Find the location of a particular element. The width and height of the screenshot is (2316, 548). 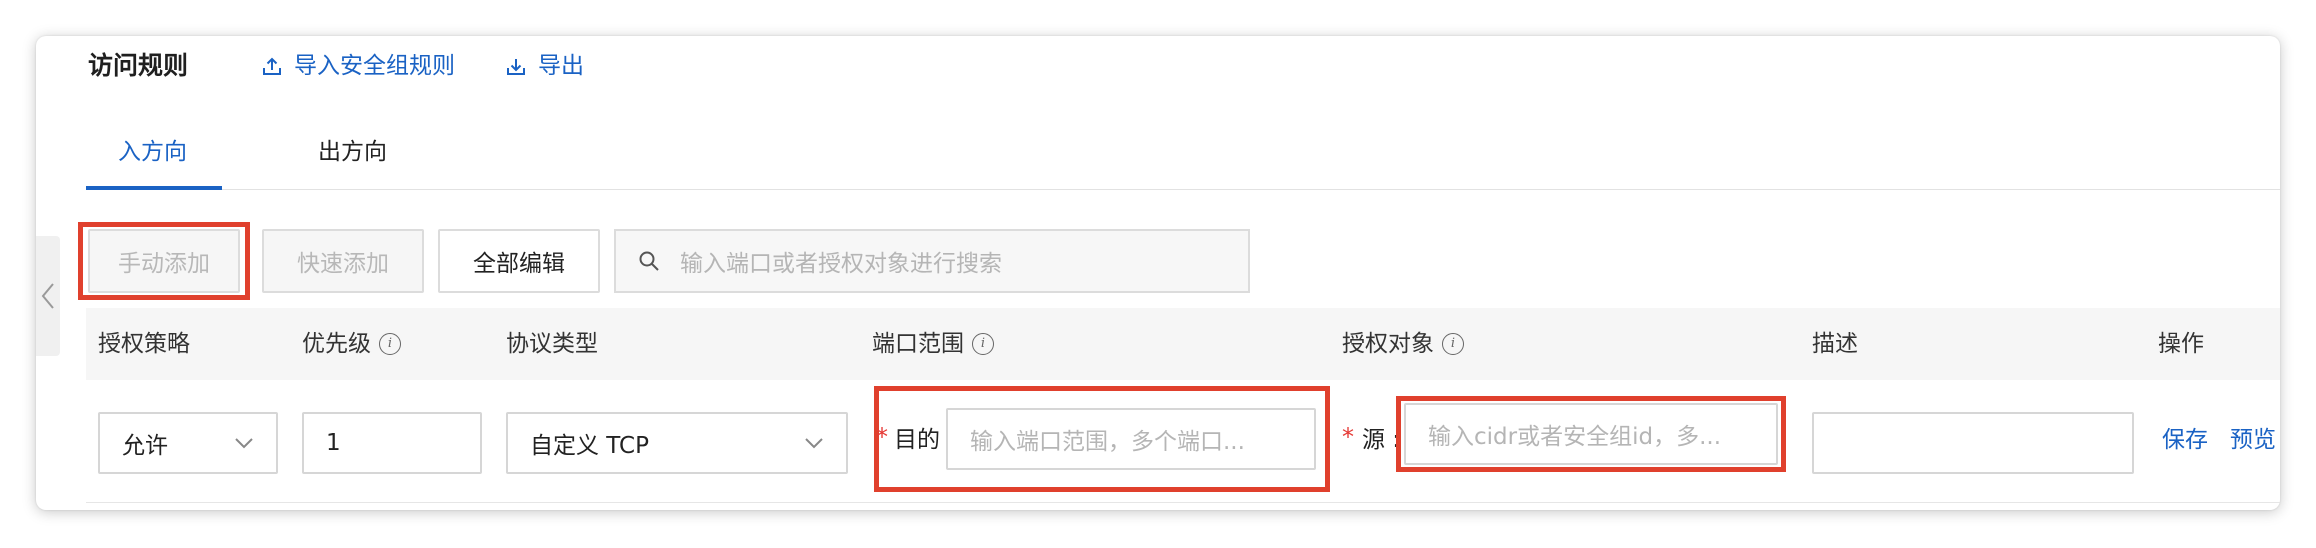

tabs-divider is located at coordinates (1183, 189).